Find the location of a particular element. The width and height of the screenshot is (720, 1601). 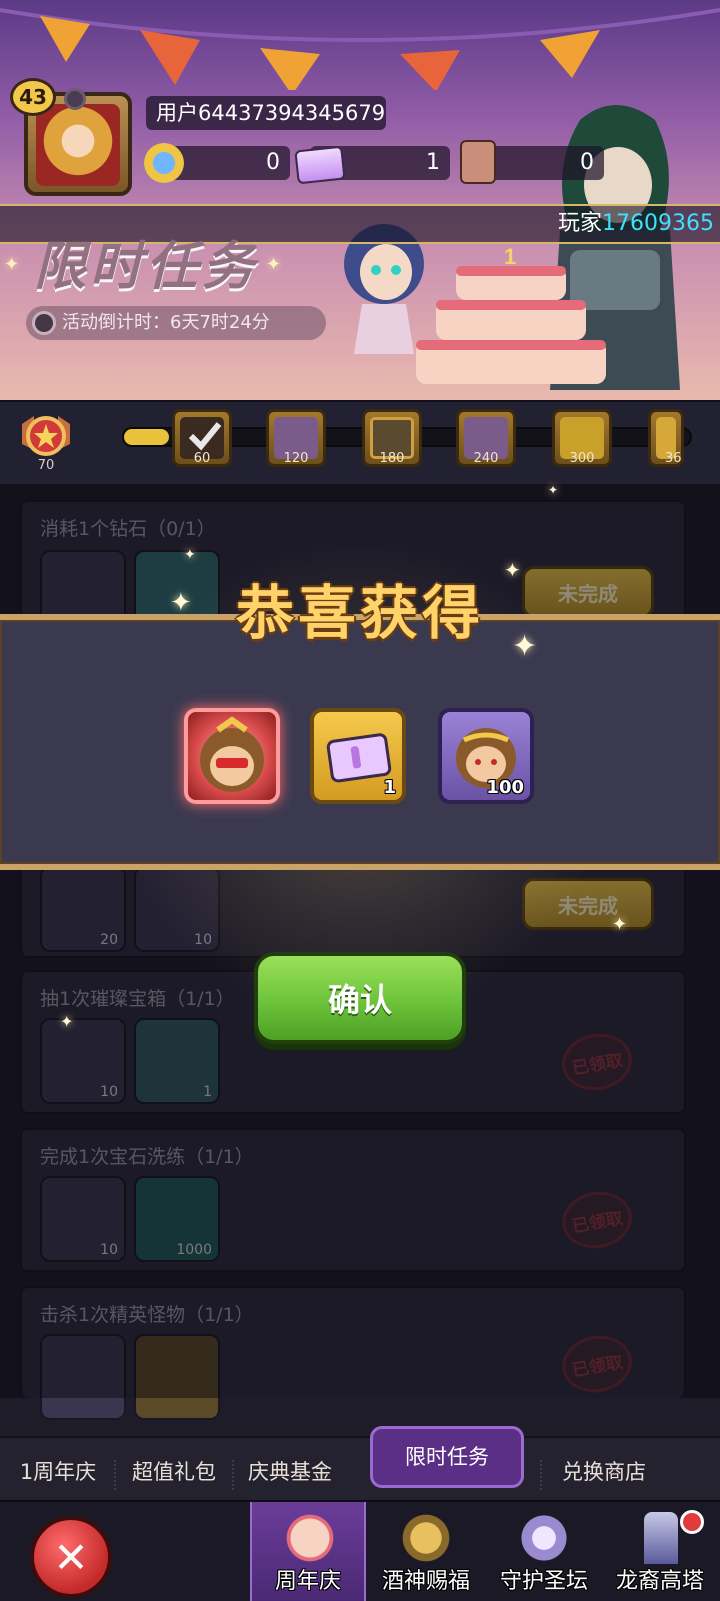

bunting-decoration is located at coordinates (360, 49).